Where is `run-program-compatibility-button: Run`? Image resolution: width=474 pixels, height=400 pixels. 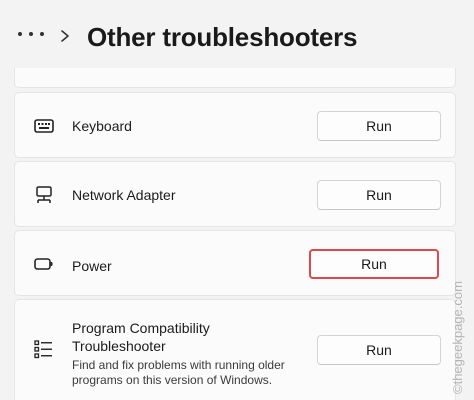
run-program-compatibility-button: Run is located at coordinates (379, 350).